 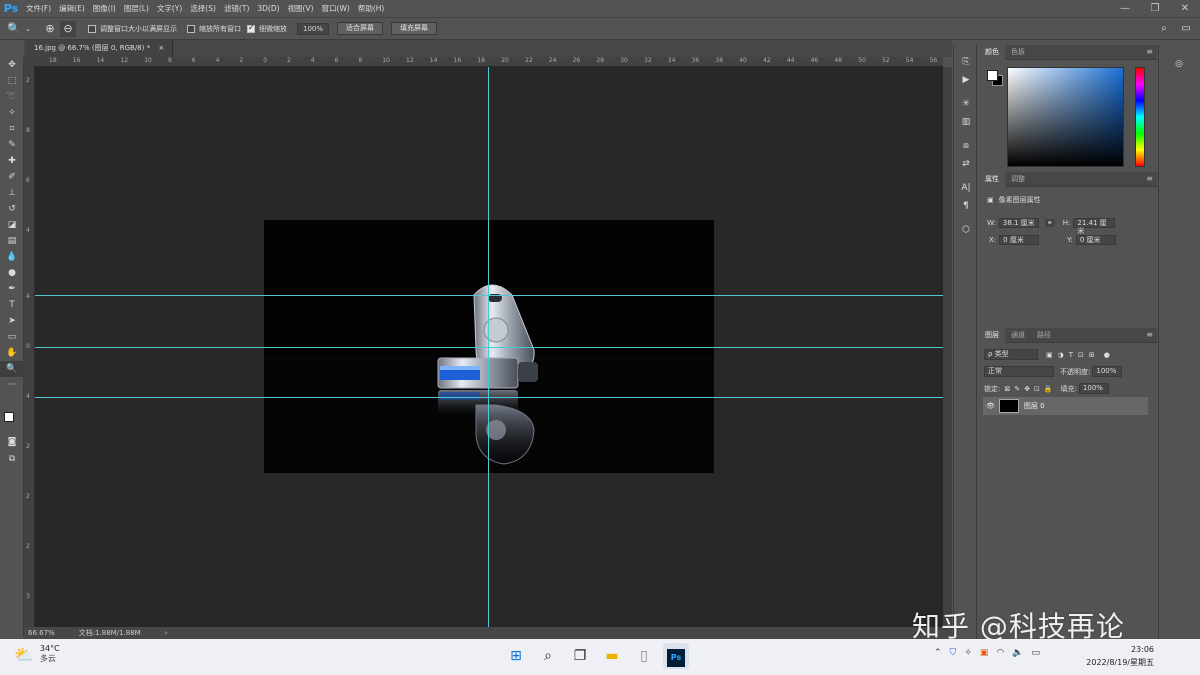 What do you see at coordinates (68, 28) in the screenshot?
I see `zoom-out-icon: ⊖` at bounding box center [68, 28].